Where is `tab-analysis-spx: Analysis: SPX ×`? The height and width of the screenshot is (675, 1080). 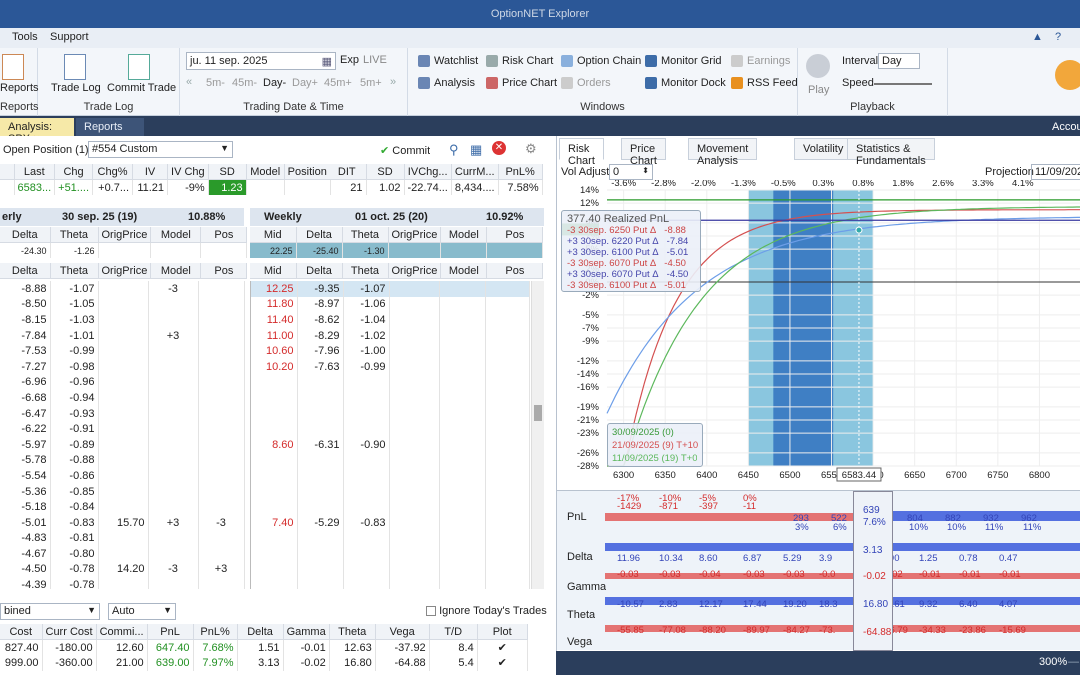
tab-analysis-spx: Analysis: SPX × is located at coordinates (37, 131).